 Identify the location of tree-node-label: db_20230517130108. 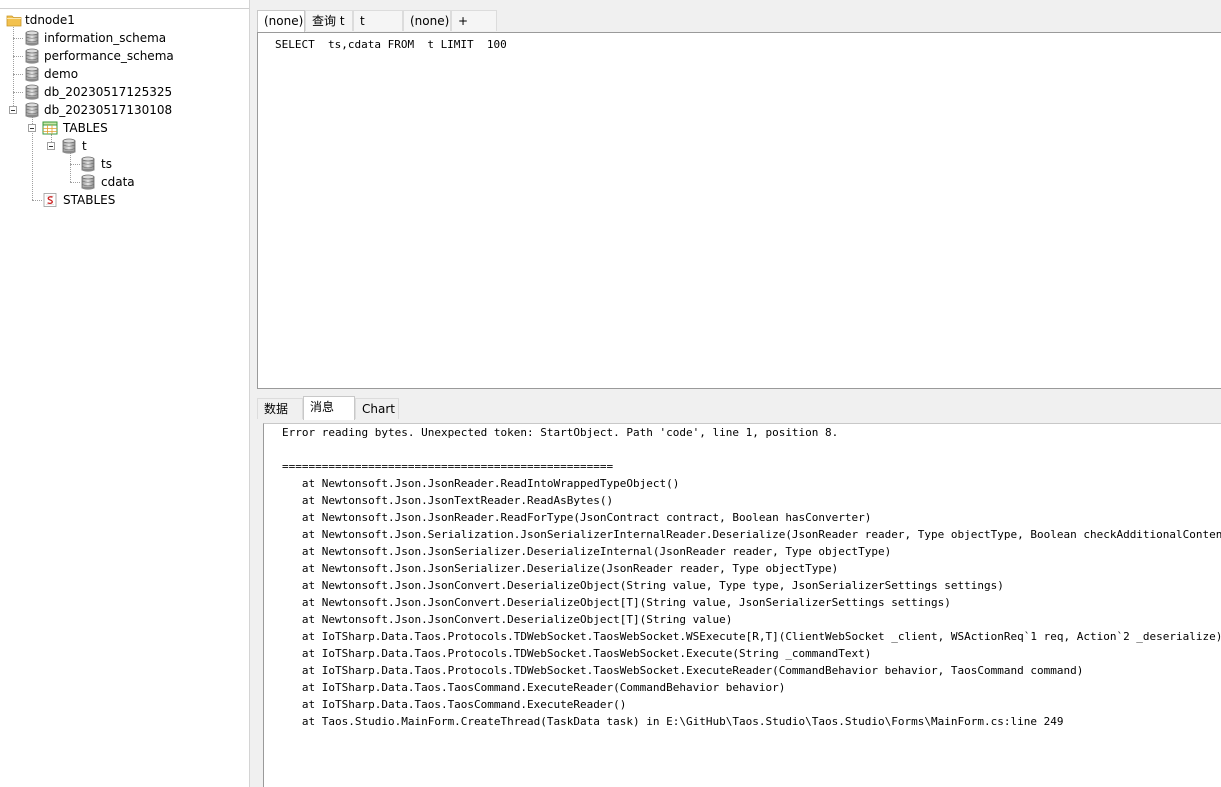
(108, 110).